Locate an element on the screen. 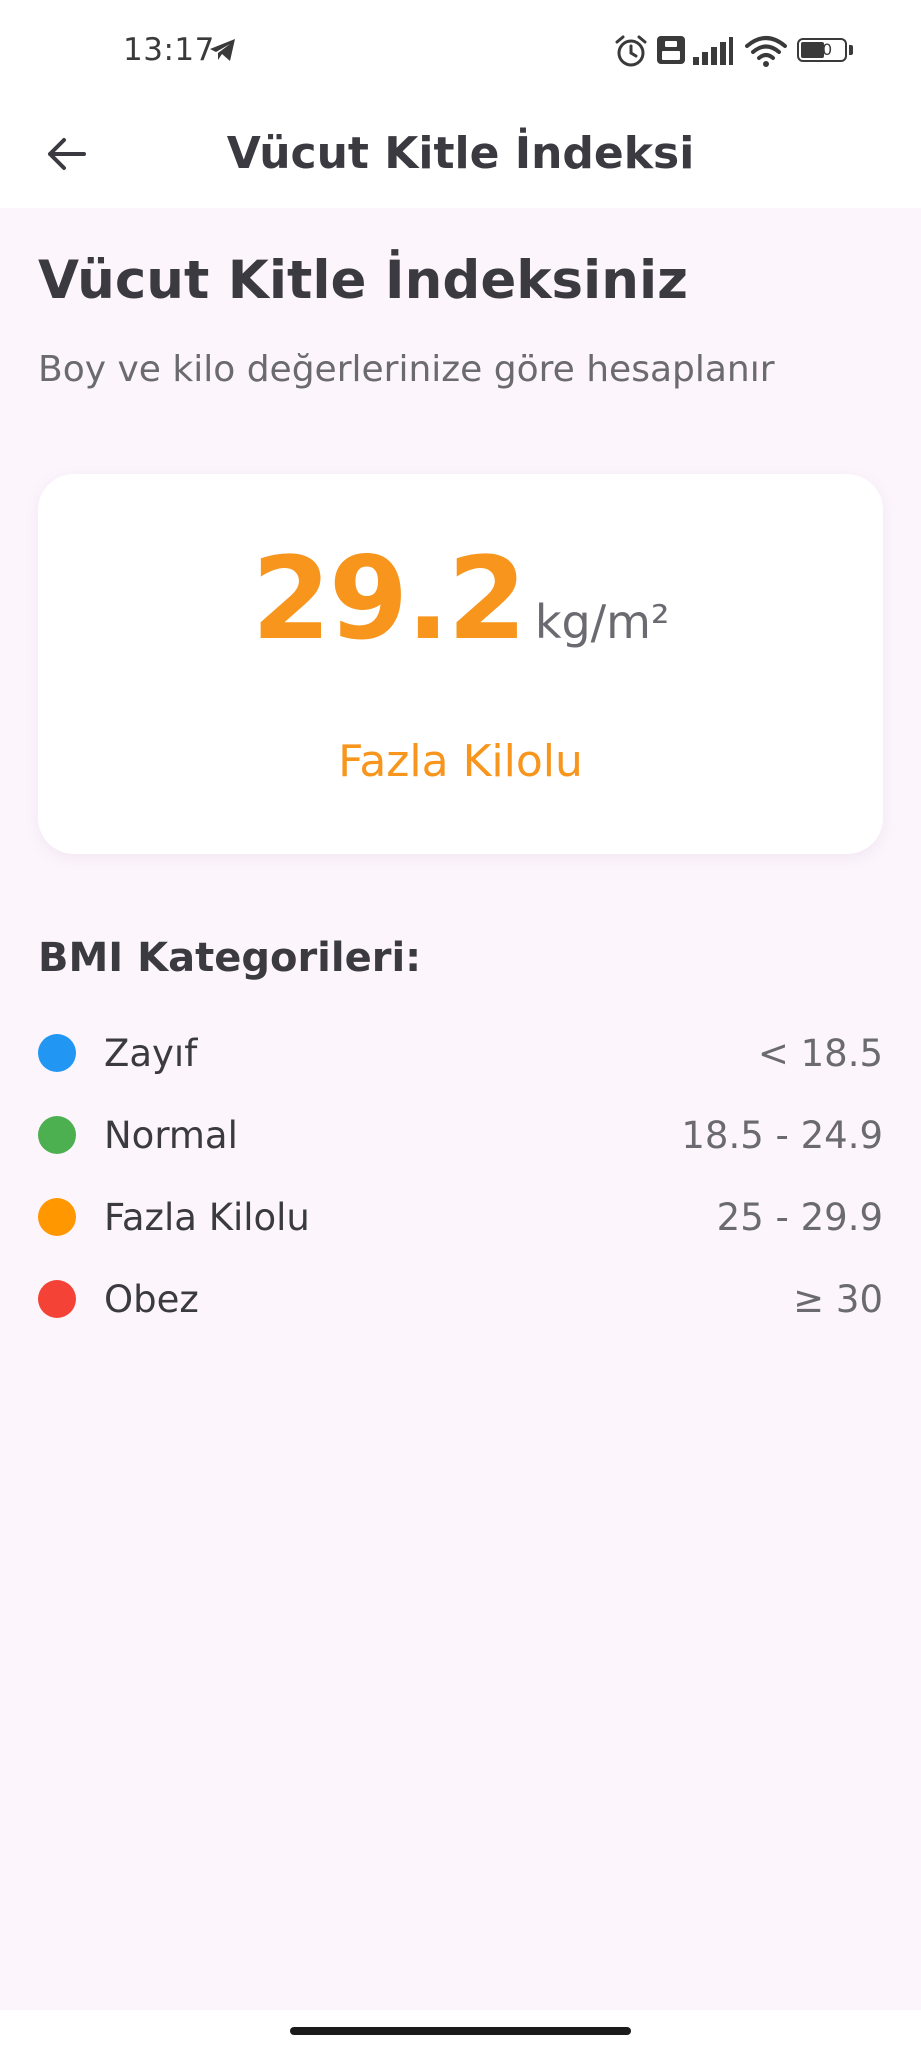  category-row-normal: Normal 18.5 - 24.9 is located at coordinates (460, 1136).